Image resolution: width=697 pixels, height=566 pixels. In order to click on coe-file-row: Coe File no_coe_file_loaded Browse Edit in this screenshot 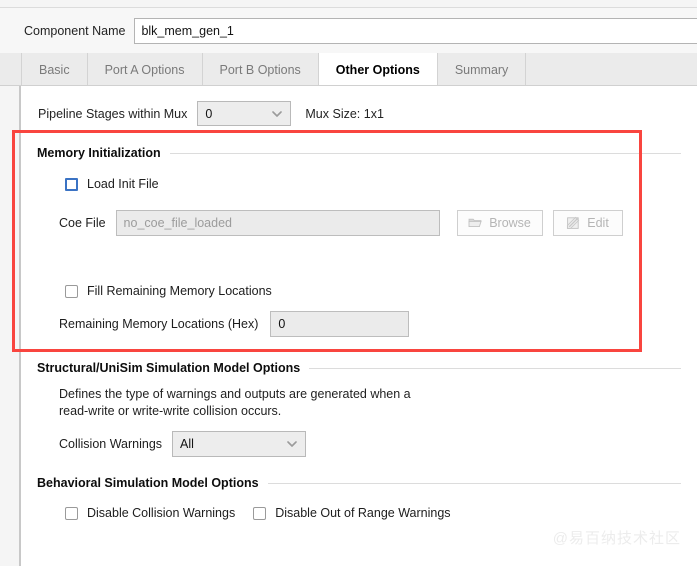, I will do `click(341, 223)`.